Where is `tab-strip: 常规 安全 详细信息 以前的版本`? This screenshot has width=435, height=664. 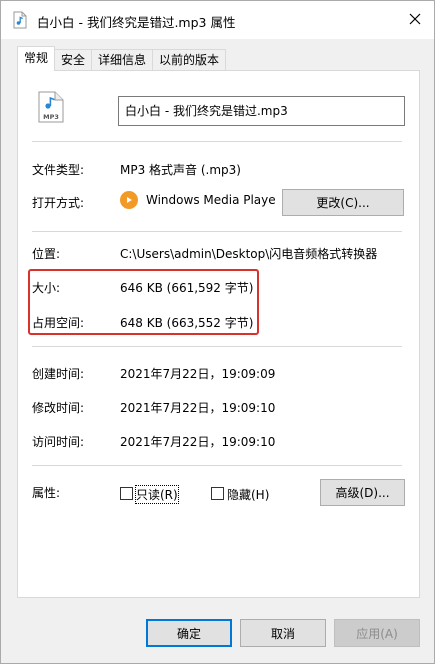
tab-strip: 常规 安全 详细信息 以前的版本 is located at coordinates (122, 58).